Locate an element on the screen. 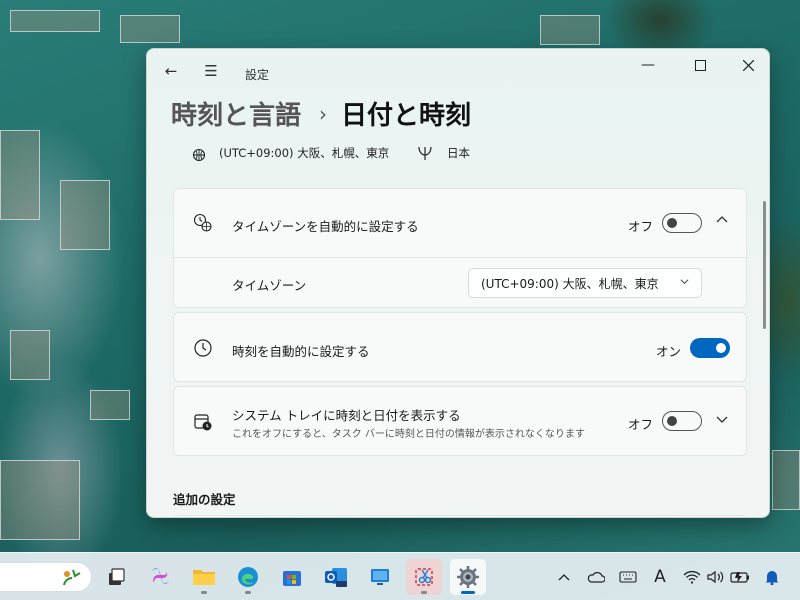 The height and width of the screenshot is (600, 800). minimize-icon: — is located at coordinates (648, 65).